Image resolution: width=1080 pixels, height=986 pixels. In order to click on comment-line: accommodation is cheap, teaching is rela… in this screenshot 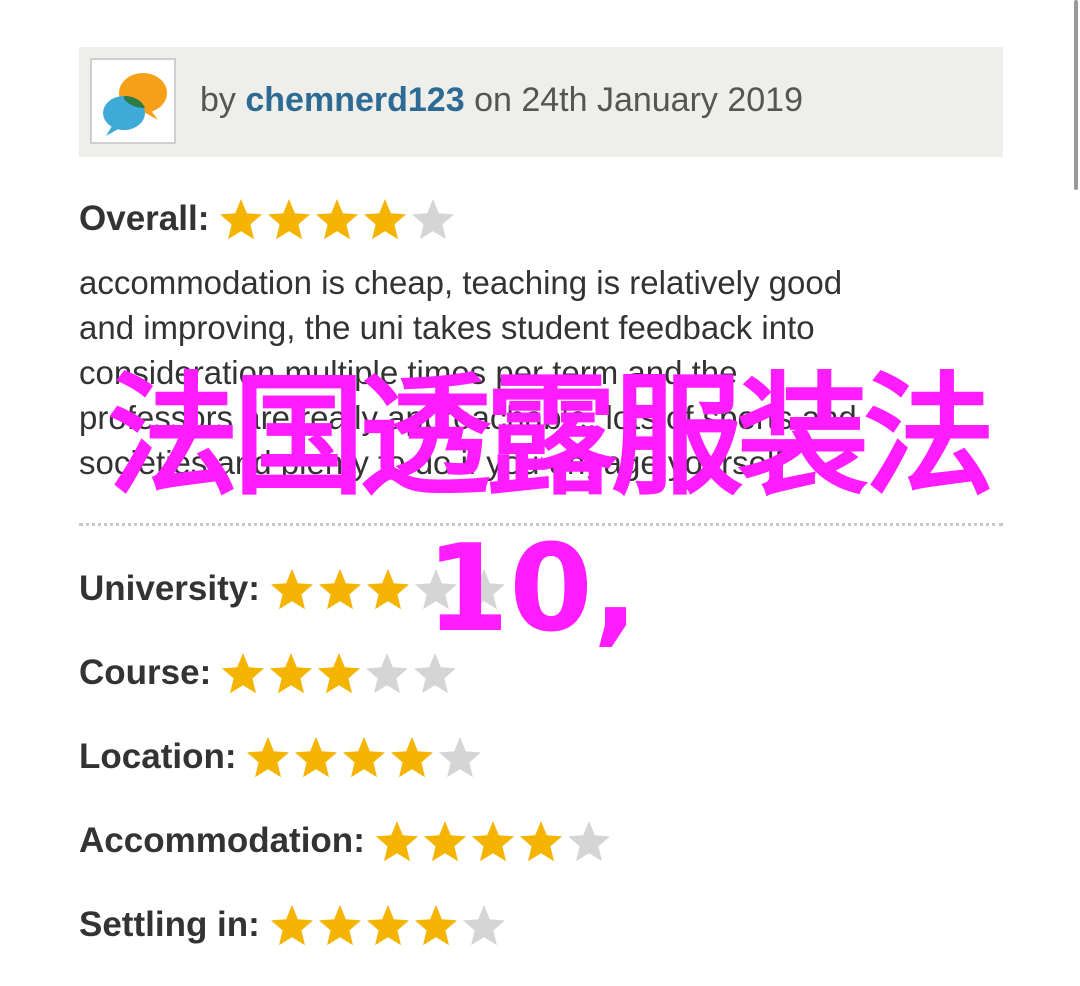, I will do `click(461, 282)`.